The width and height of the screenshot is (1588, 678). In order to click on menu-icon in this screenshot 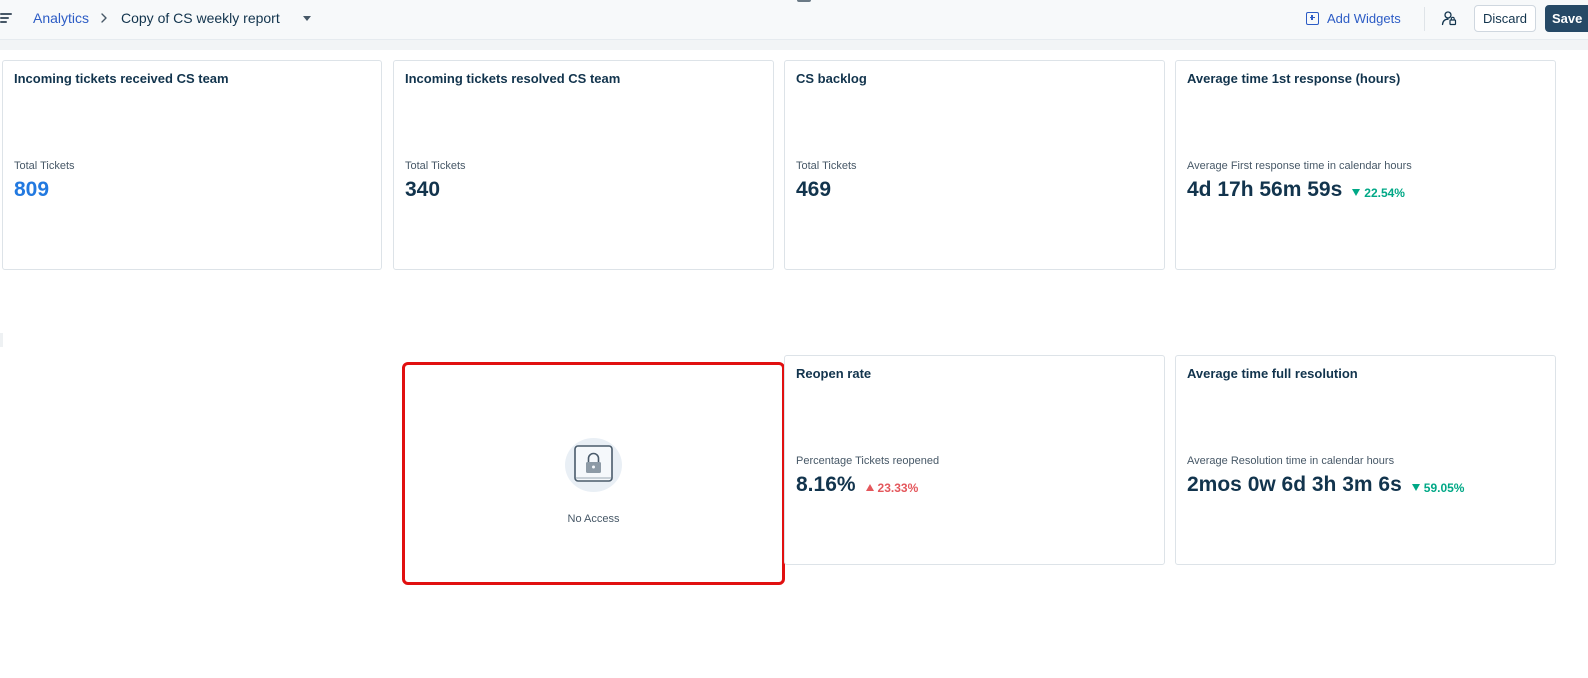, I will do `click(7, 18)`.